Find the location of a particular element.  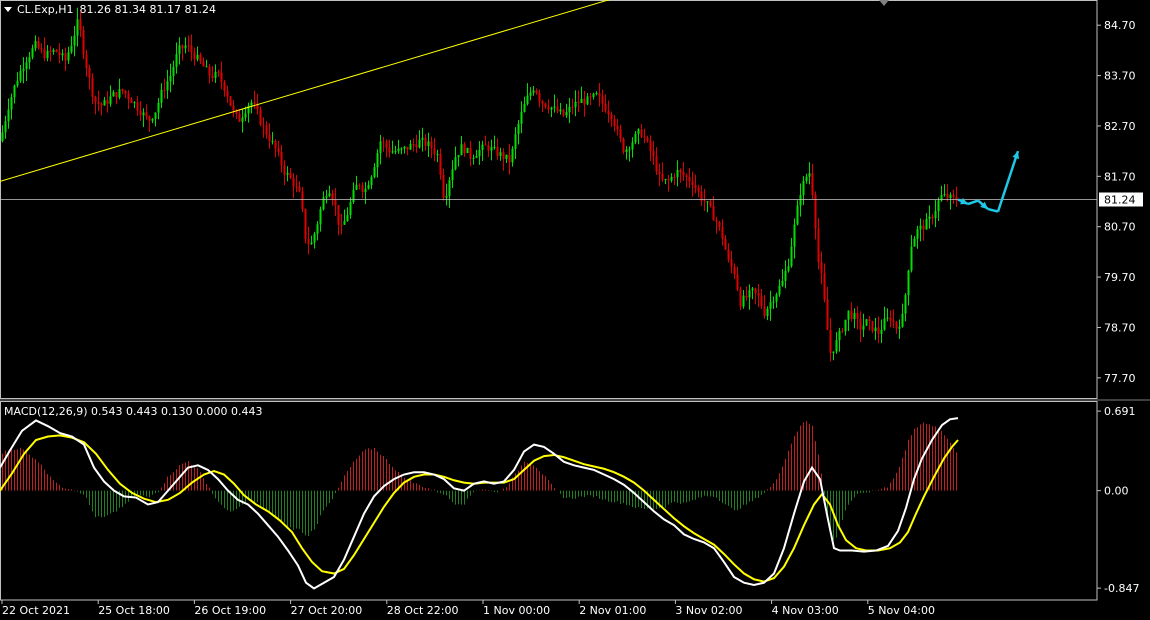

y-tick-label: 80.70 is located at coordinates (1120, 227).